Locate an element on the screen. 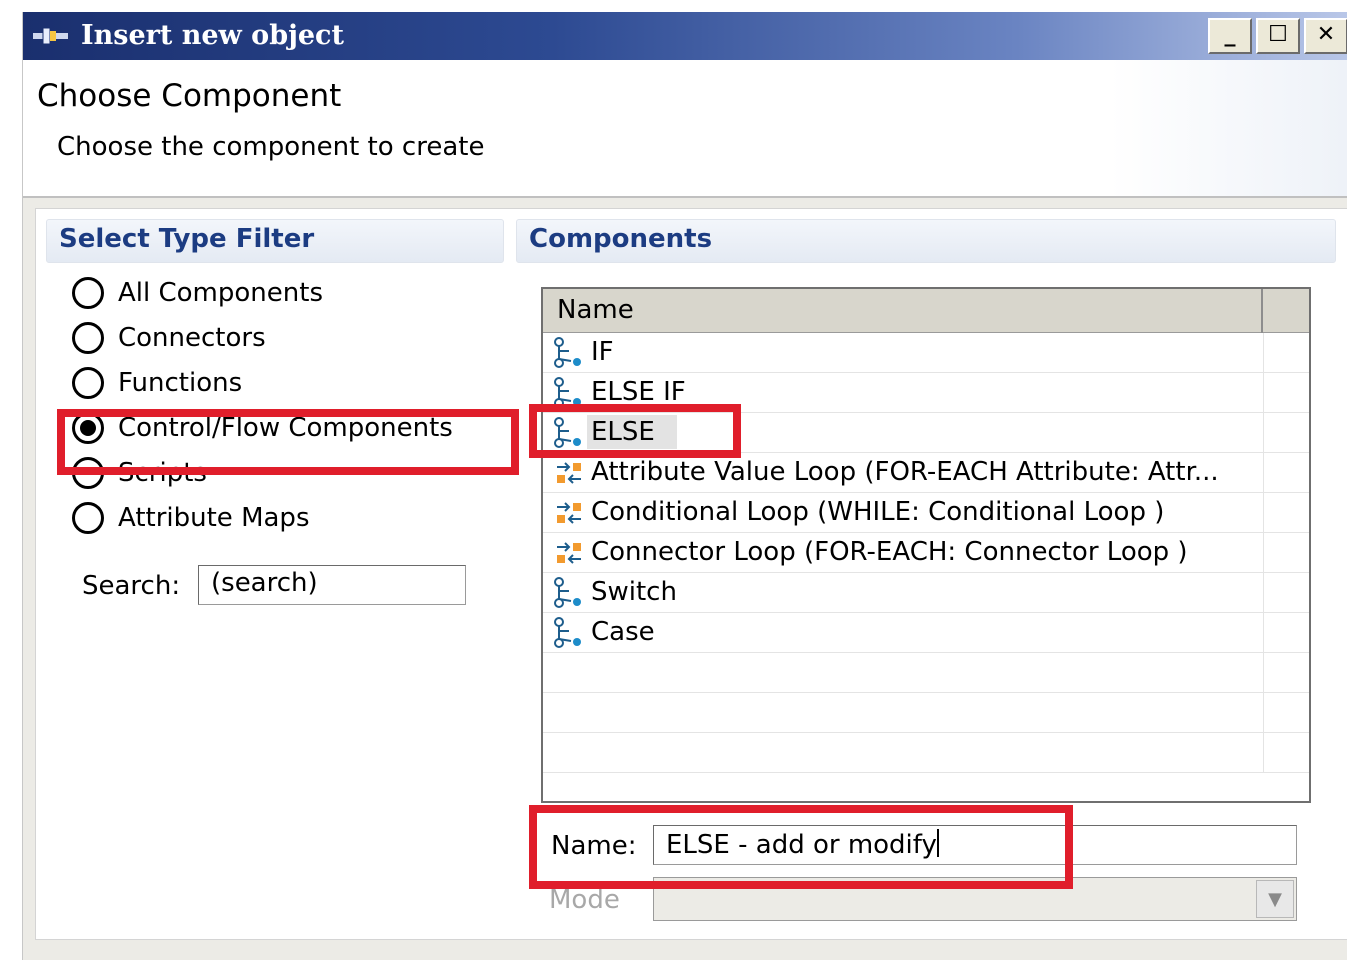  row-label: Conditional Loop (WHILE is located at coordinates (878, 512).